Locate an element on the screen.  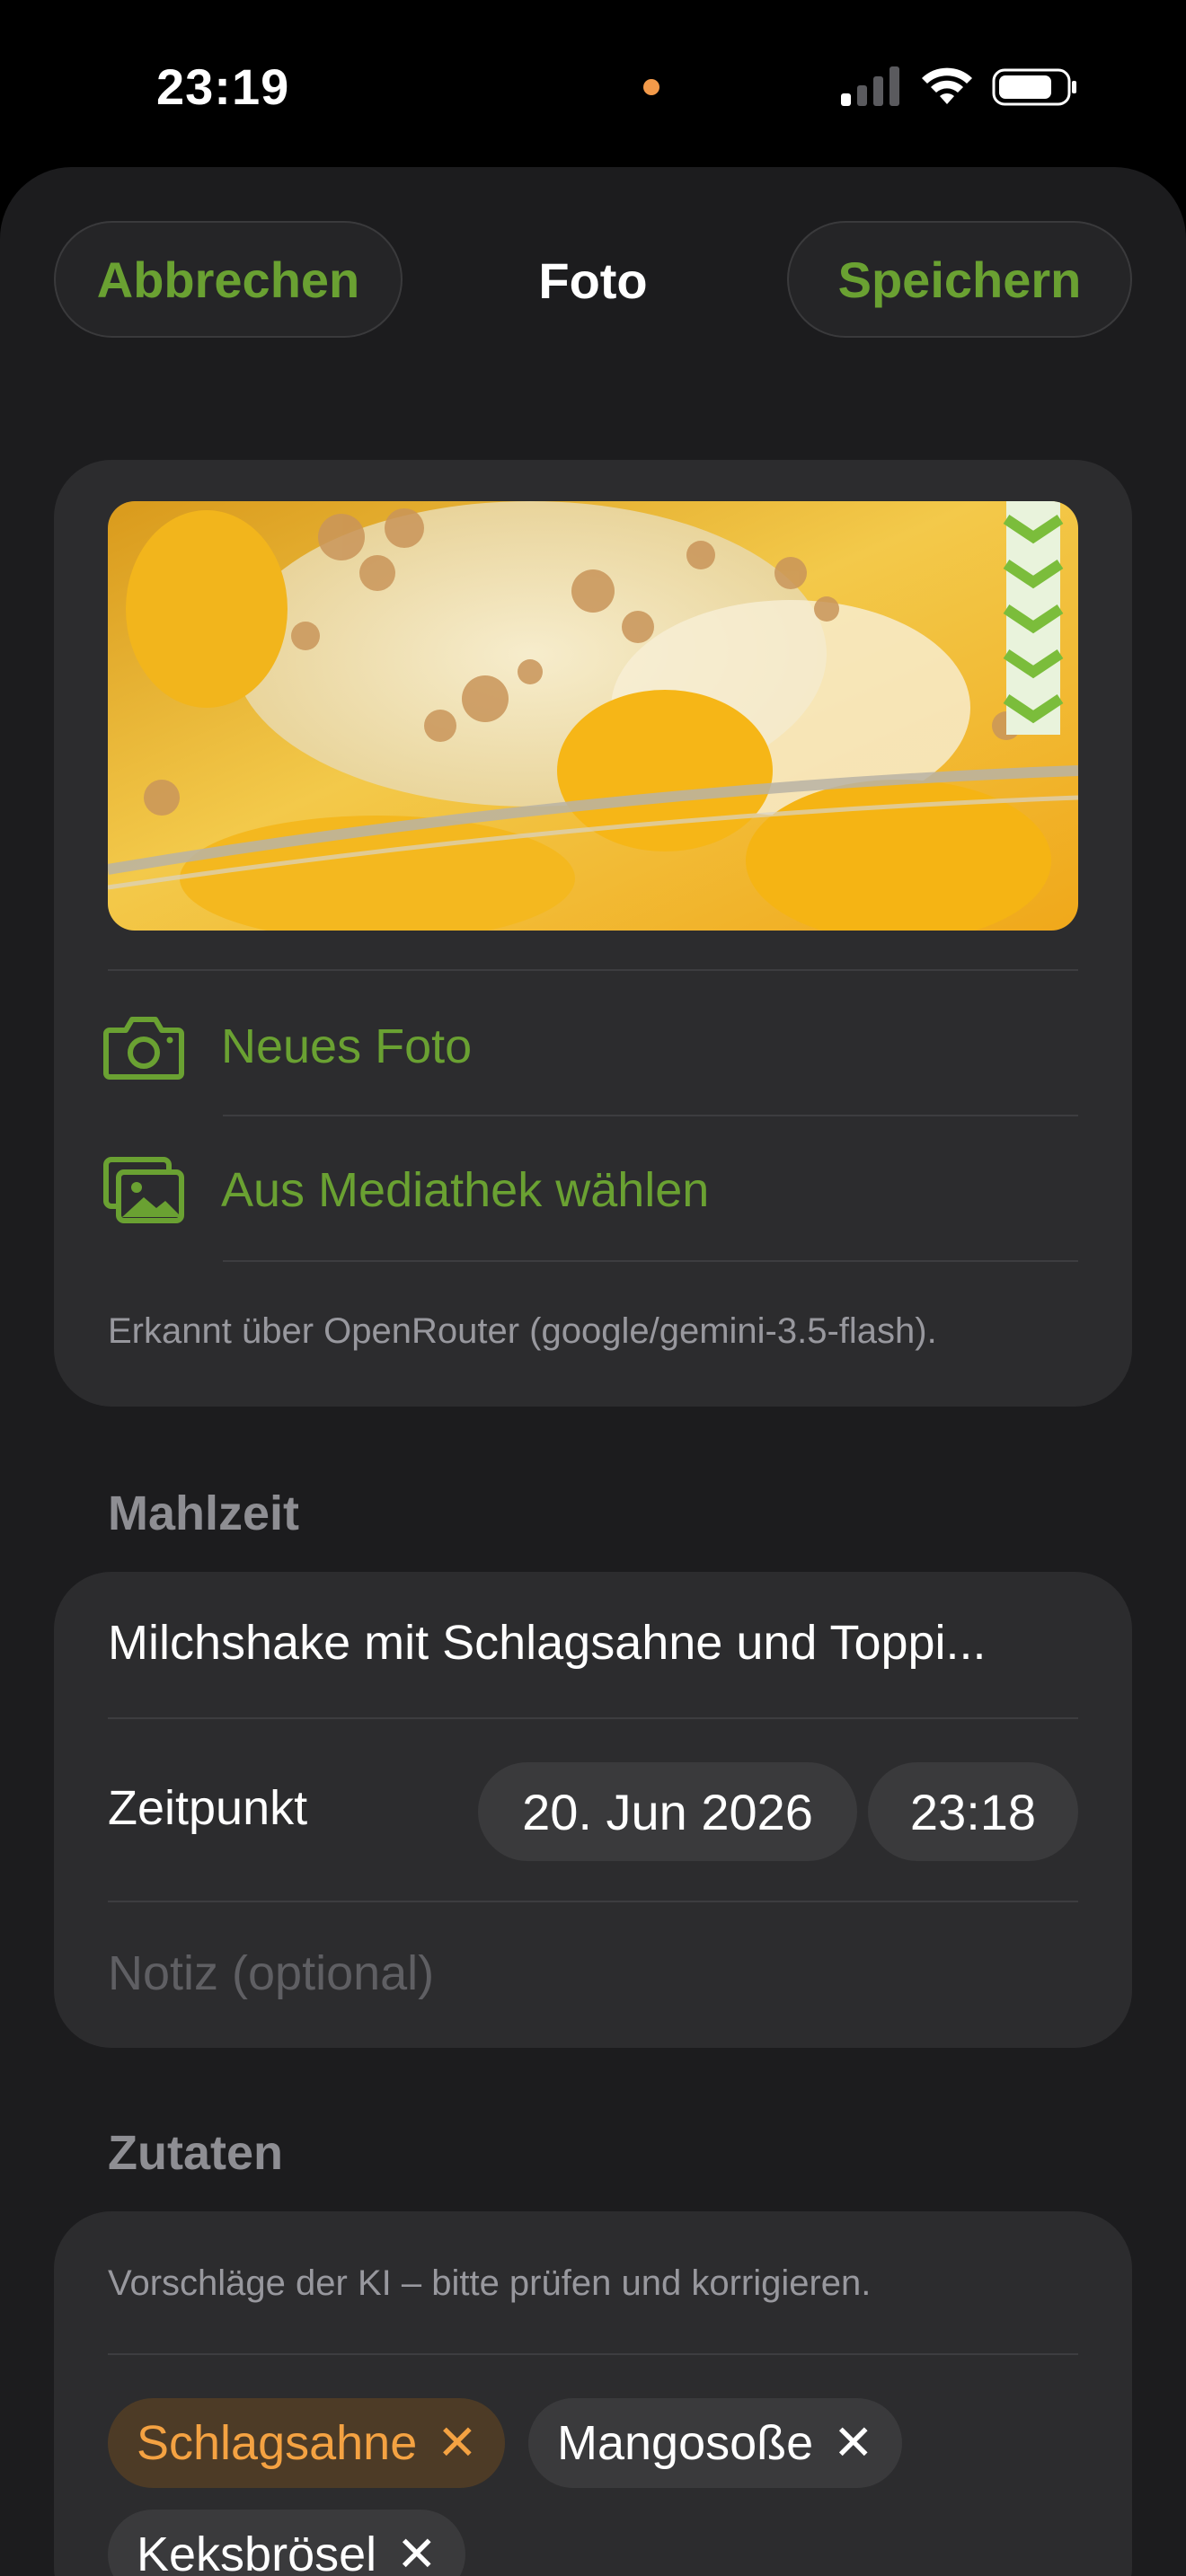
ingredient-chip-label: Mangosoße is located at coordinates (685, 2443).